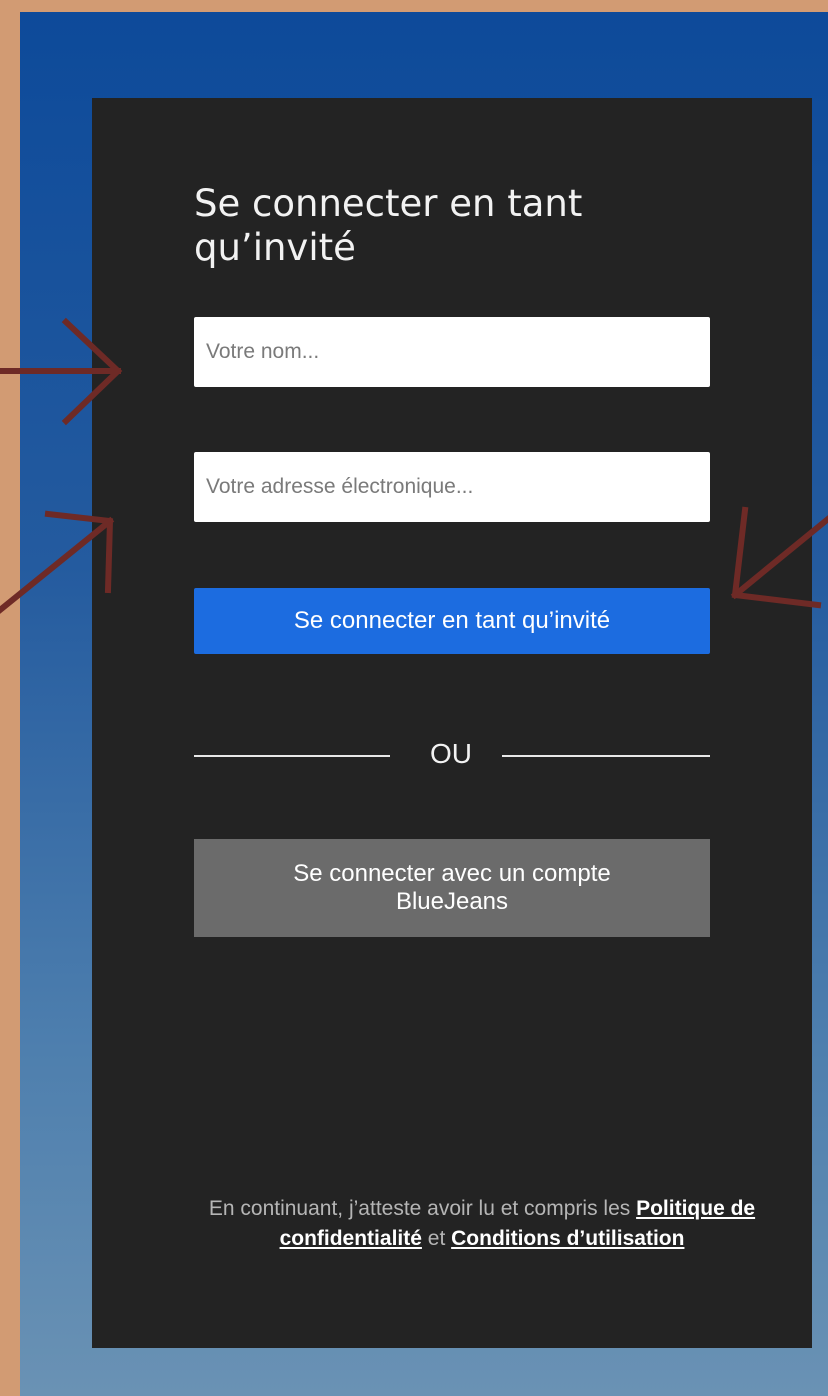 This screenshot has width=828, height=1396. Describe the element at coordinates (779, 557) in the screenshot. I see `arrow-down-left-icon` at that location.